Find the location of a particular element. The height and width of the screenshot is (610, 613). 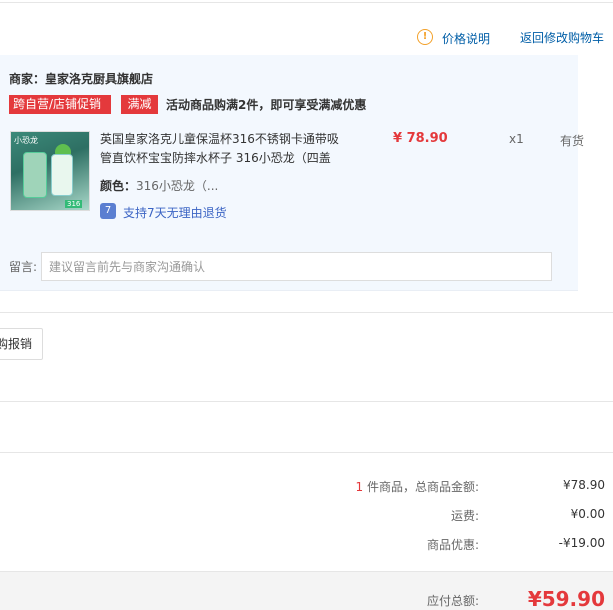

color-label: 颜色： is located at coordinates (118, 186).